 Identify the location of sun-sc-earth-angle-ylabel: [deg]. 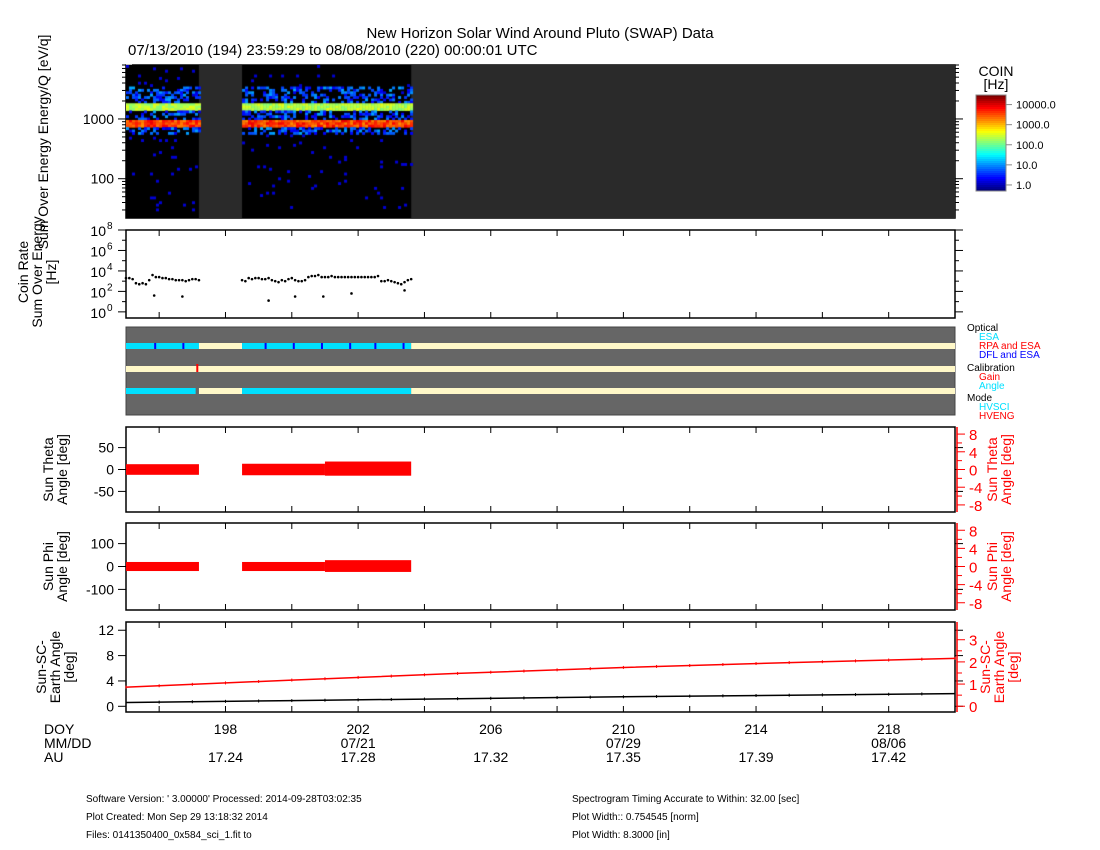
(69, 666).